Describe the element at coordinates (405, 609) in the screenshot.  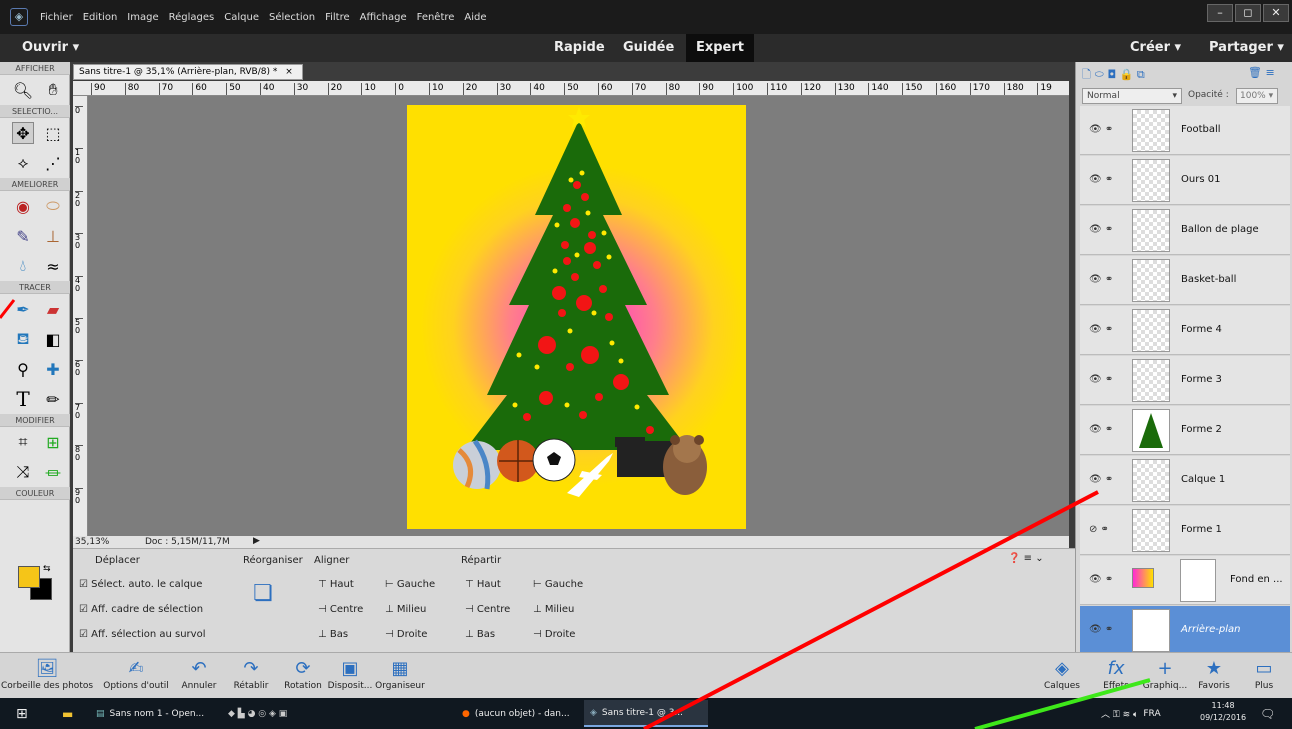
I see `align-middle-button: ⊥ Milieu` at that location.